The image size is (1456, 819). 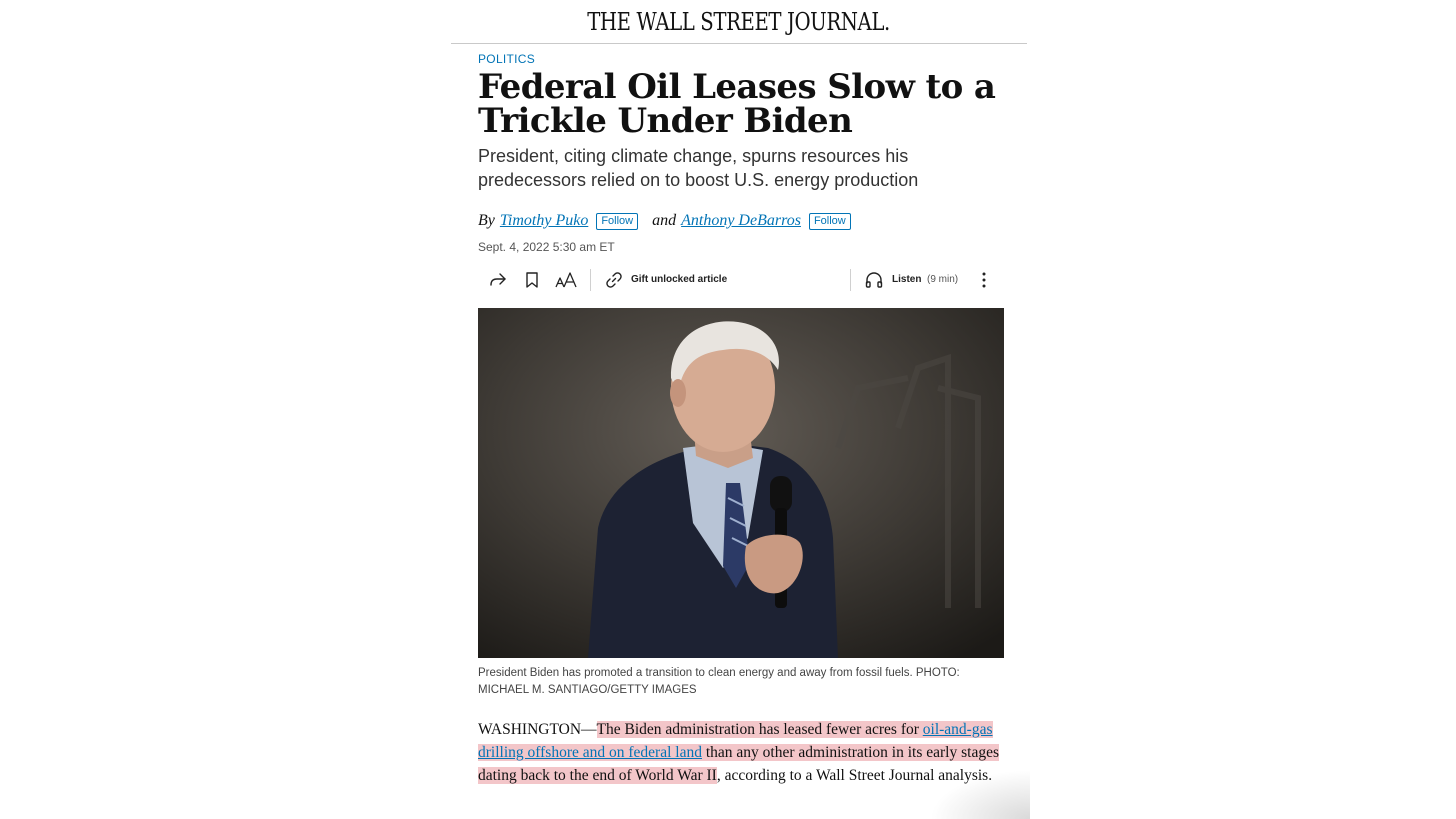 What do you see at coordinates (506, 59) in the screenshot?
I see `section-link: POLITICS` at bounding box center [506, 59].